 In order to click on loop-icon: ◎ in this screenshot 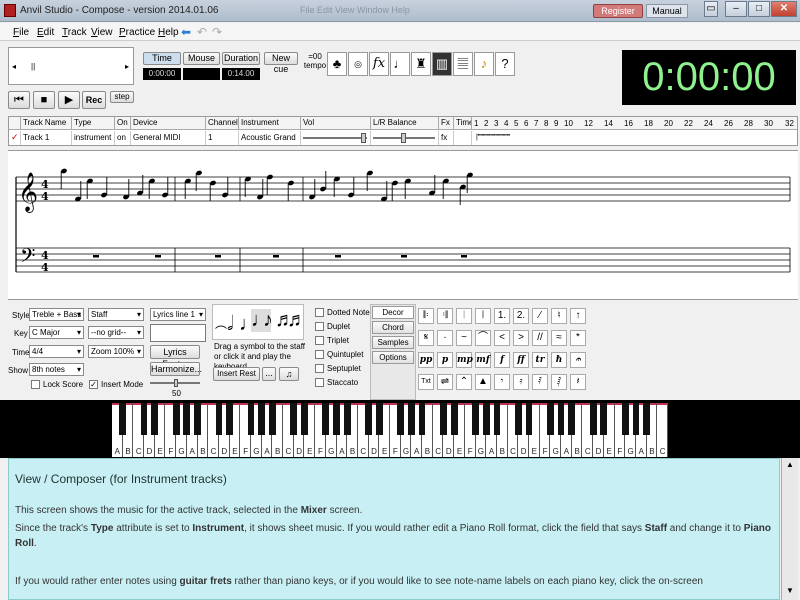, I will do `click(358, 64)`.